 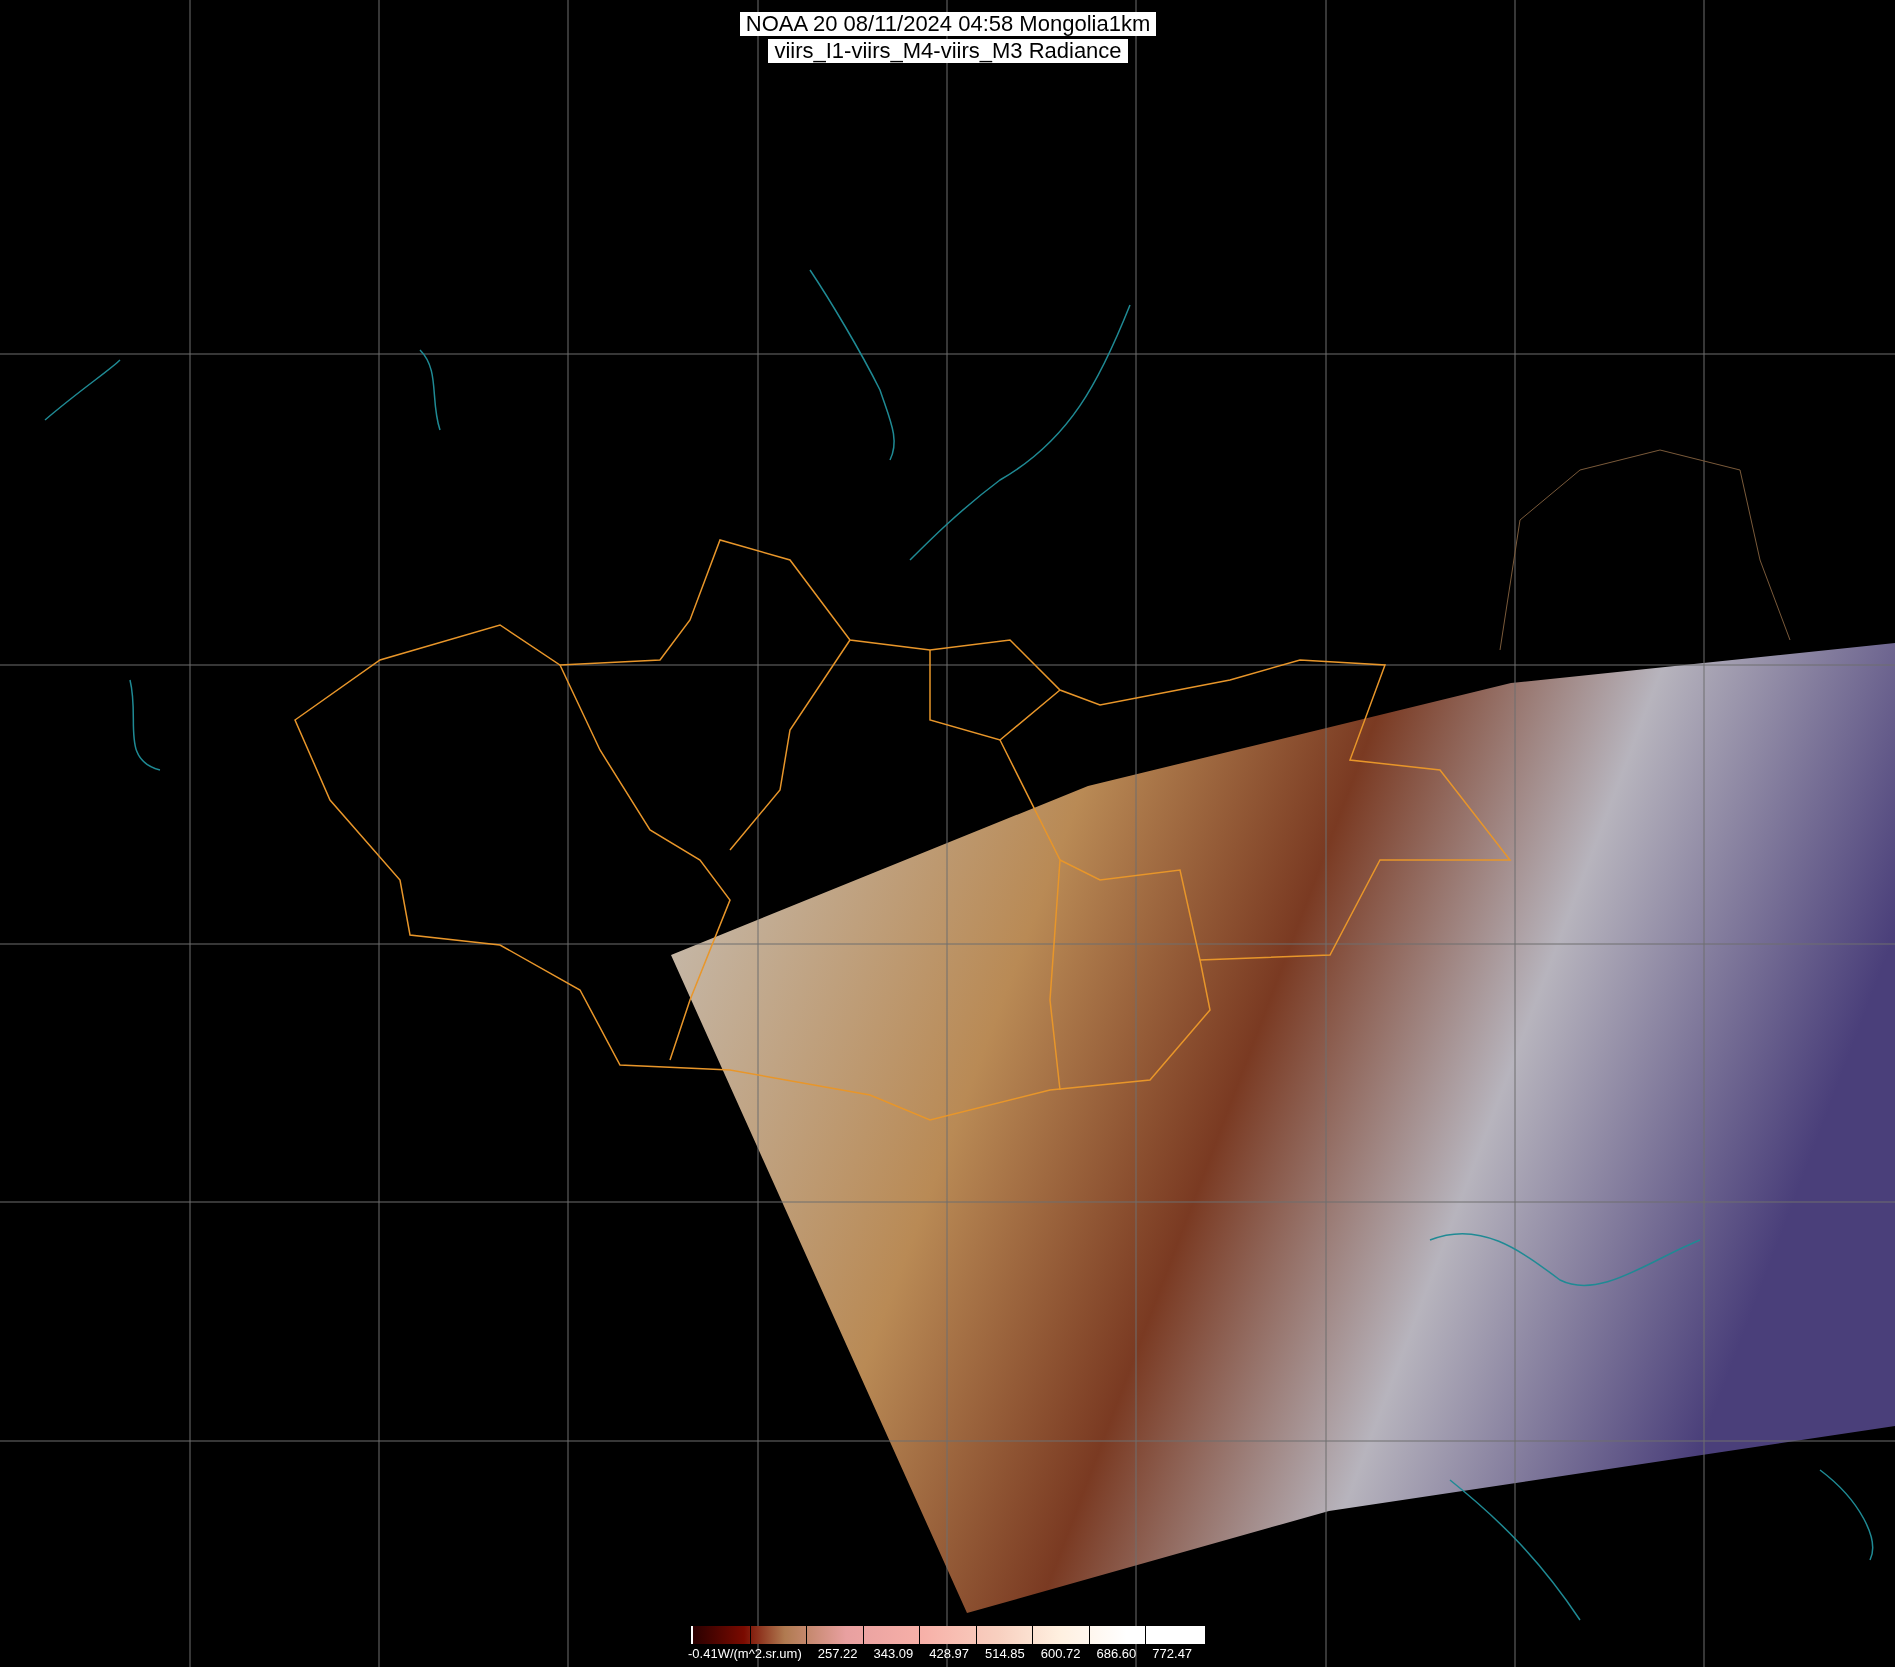 What do you see at coordinates (1005, 1653) in the screenshot?
I see `scale-label: 514.85` at bounding box center [1005, 1653].